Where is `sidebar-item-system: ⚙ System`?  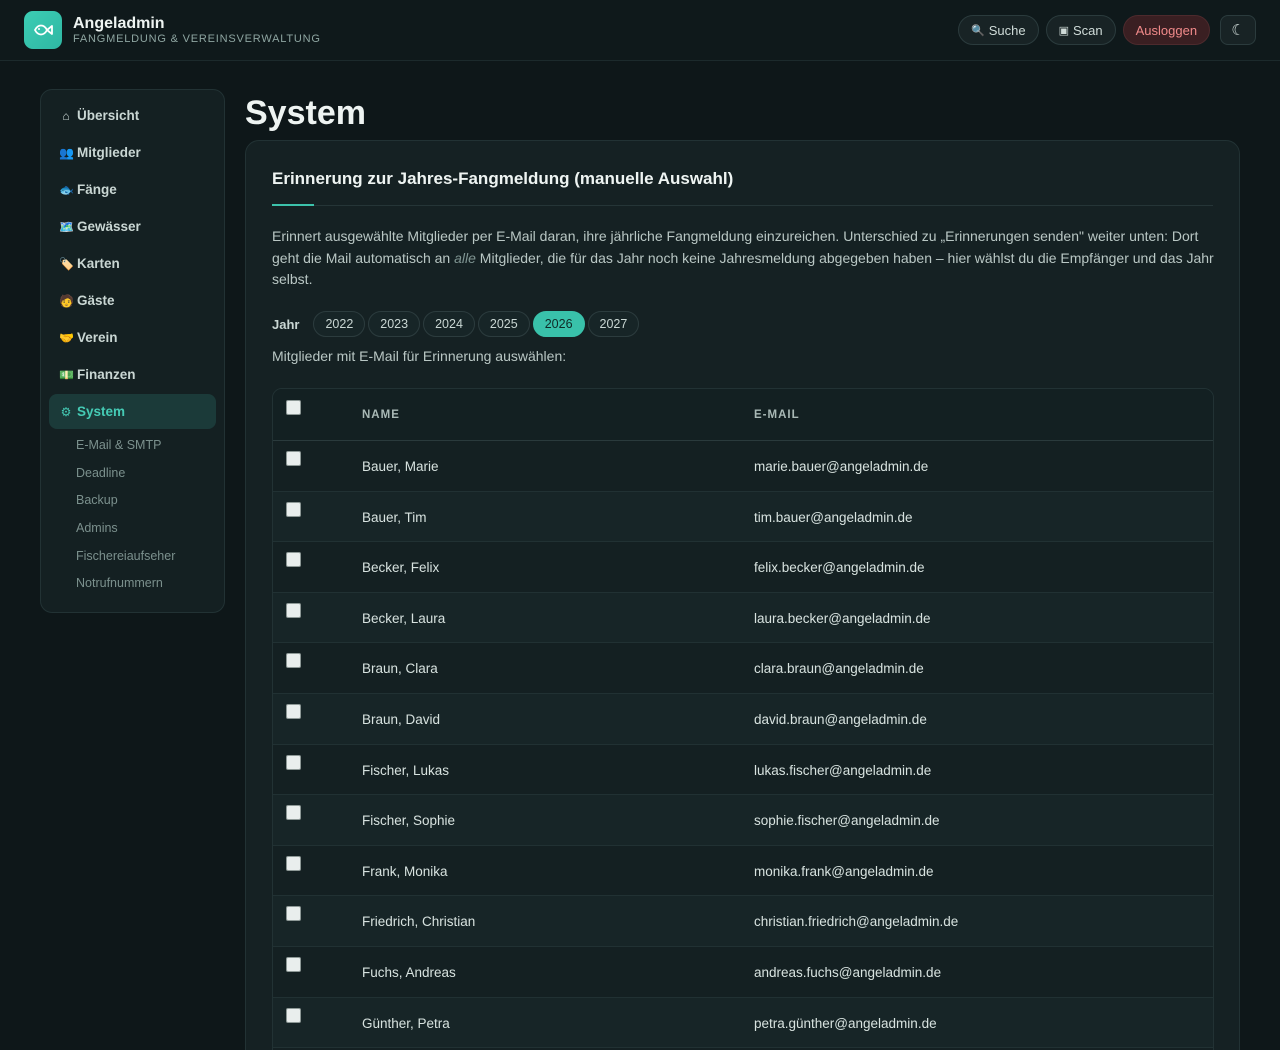
sidebar-item-system: ⚙ System is located at coordinates (132, 411).